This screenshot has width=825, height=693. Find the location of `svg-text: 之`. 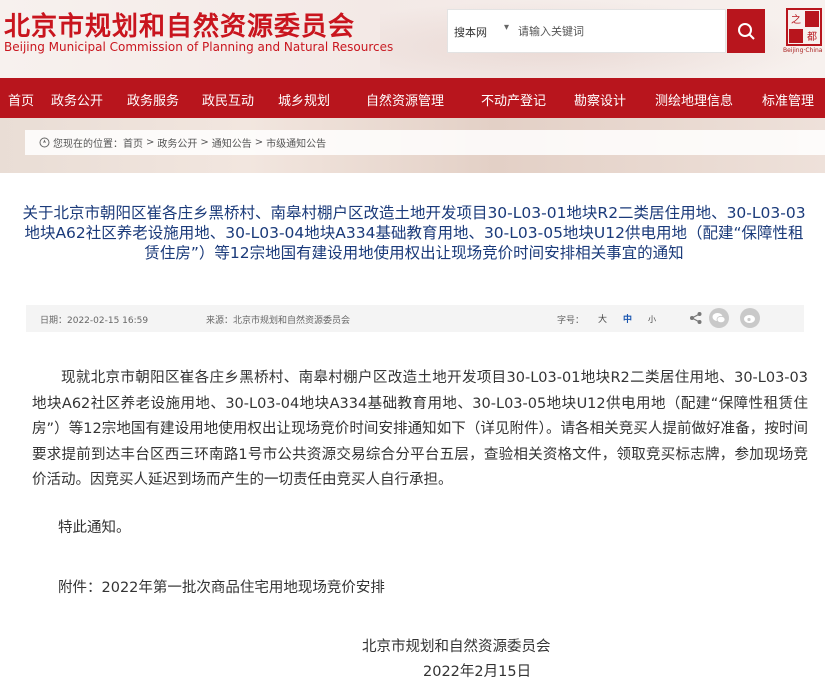

svg-text: 之 is located at coordinates (796, 19).